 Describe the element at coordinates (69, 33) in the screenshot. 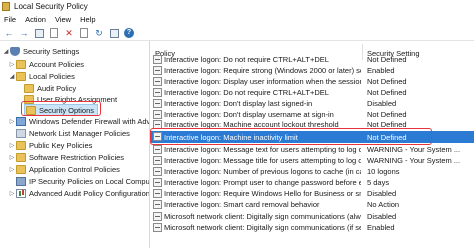

I see `delete-icon: ✕` at that location.